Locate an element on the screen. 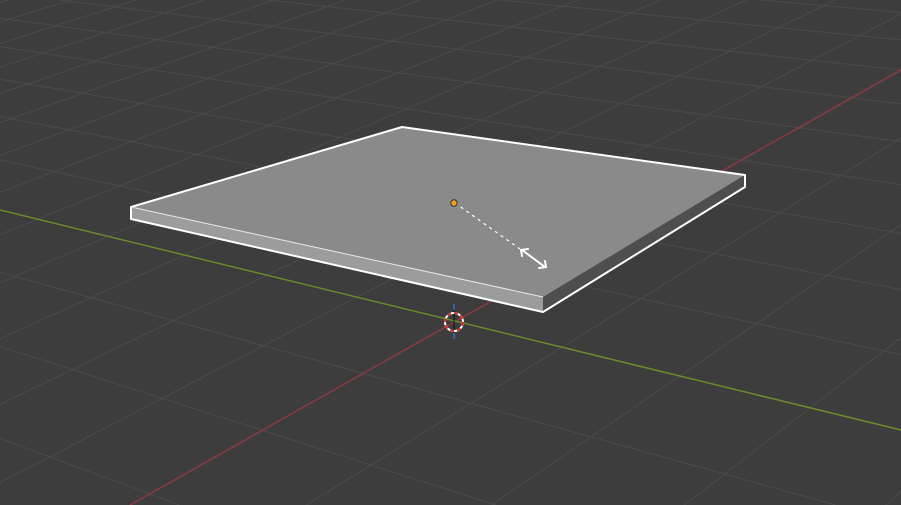 The height and width of the screenshot is (505, 901). object-origin-dot is located at coordinates (454, 203).